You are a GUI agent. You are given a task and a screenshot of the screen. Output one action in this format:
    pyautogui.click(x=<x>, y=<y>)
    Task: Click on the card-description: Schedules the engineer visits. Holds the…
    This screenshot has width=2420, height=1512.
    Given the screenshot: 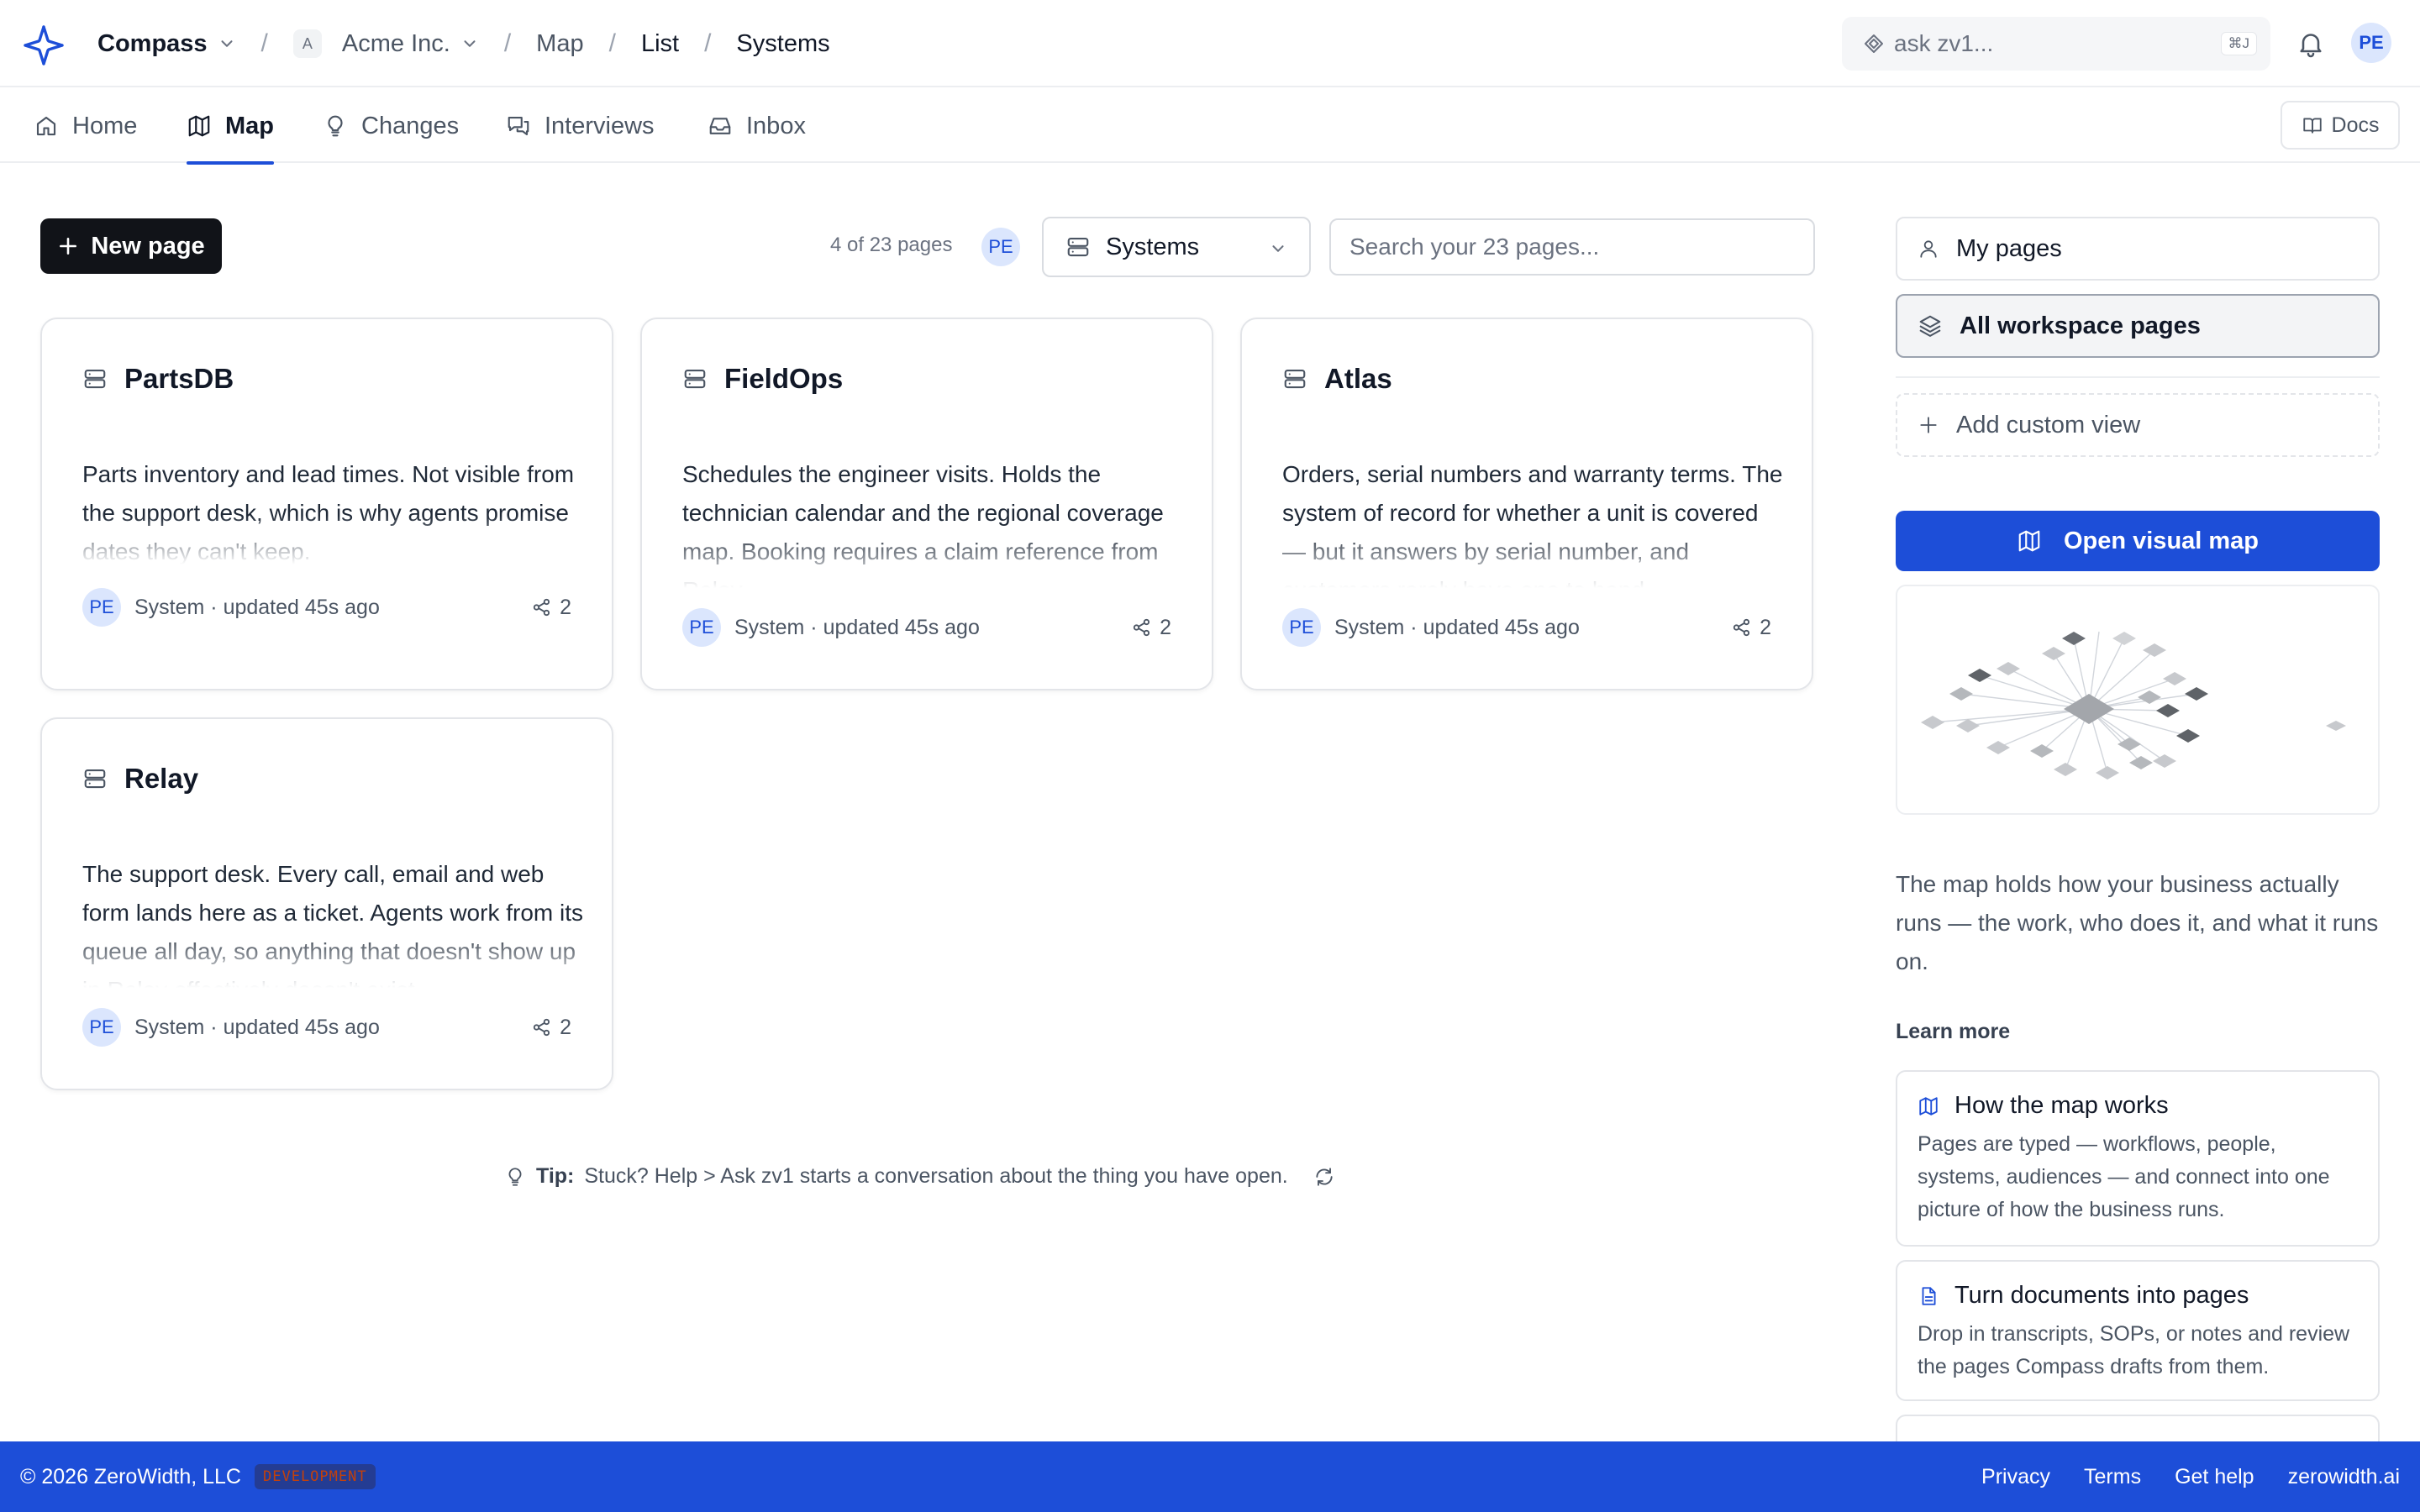 What is the action you would take?
    pyautogui.click(x=923, y=524)
    